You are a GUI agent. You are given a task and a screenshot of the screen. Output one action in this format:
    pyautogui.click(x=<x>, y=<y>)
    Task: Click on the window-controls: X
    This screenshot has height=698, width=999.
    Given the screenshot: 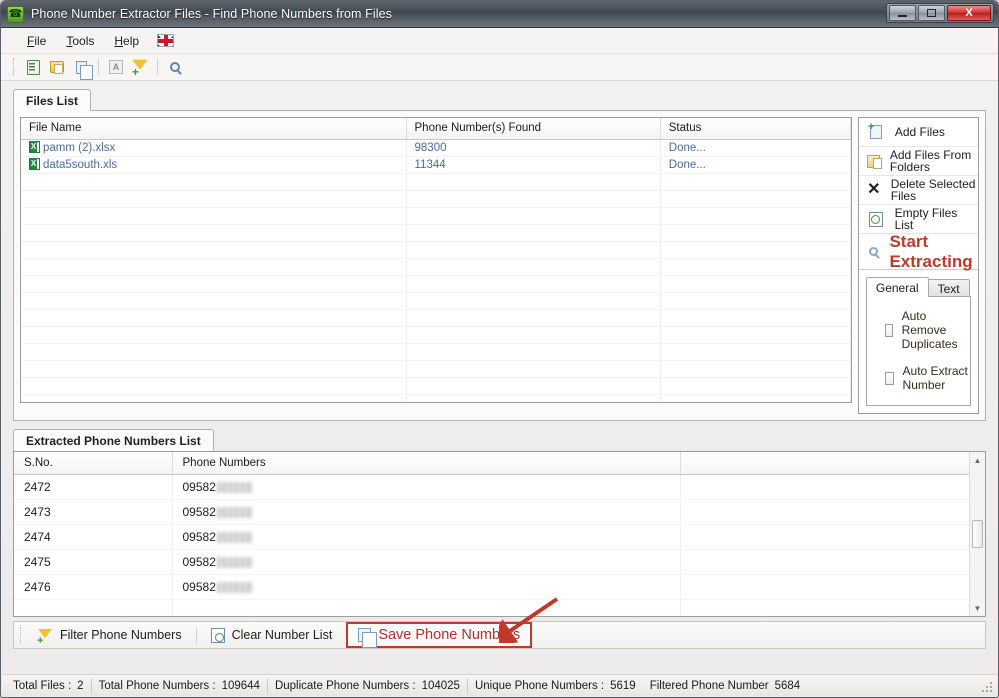 What is the action you would take?
    pyautogui.click(x=940, y=13)
    